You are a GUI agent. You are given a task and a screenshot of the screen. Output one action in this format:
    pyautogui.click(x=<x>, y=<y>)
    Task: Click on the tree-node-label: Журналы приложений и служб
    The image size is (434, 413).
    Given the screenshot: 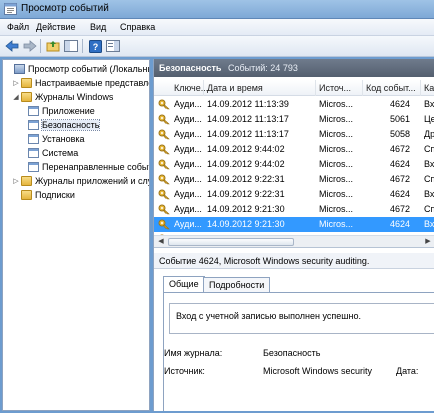 What is the action you would take?
    pyautogui.click(x=92, y=180)
    